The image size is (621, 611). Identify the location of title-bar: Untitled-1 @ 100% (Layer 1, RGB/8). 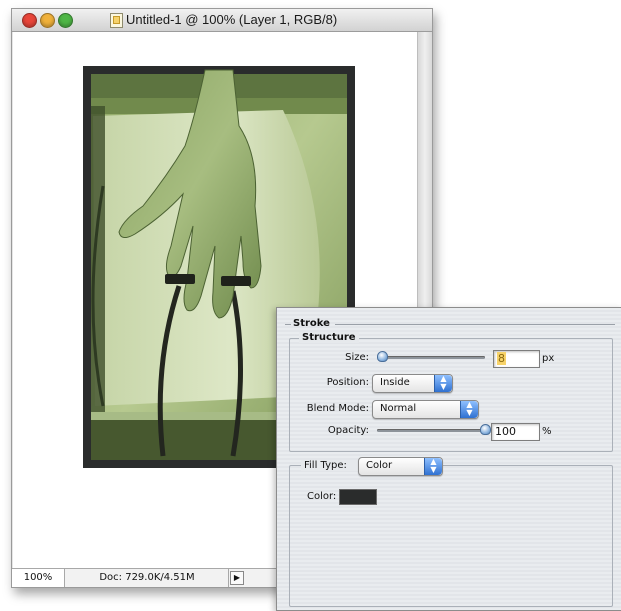
(222, 20).